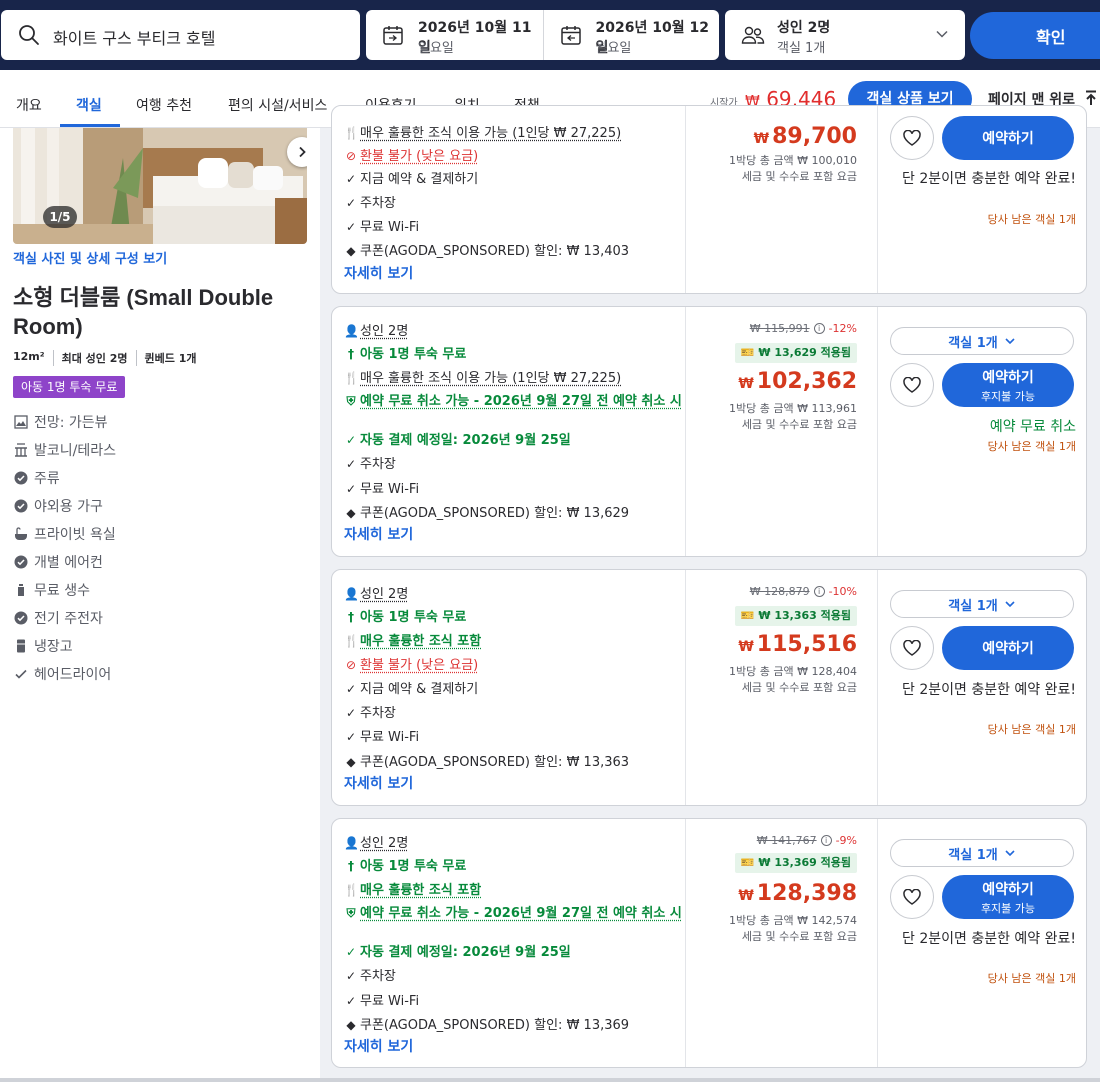  Describe the element at coordinates (912, 648) in the screenshot. I see `offer-3-favorite-button` at that location.